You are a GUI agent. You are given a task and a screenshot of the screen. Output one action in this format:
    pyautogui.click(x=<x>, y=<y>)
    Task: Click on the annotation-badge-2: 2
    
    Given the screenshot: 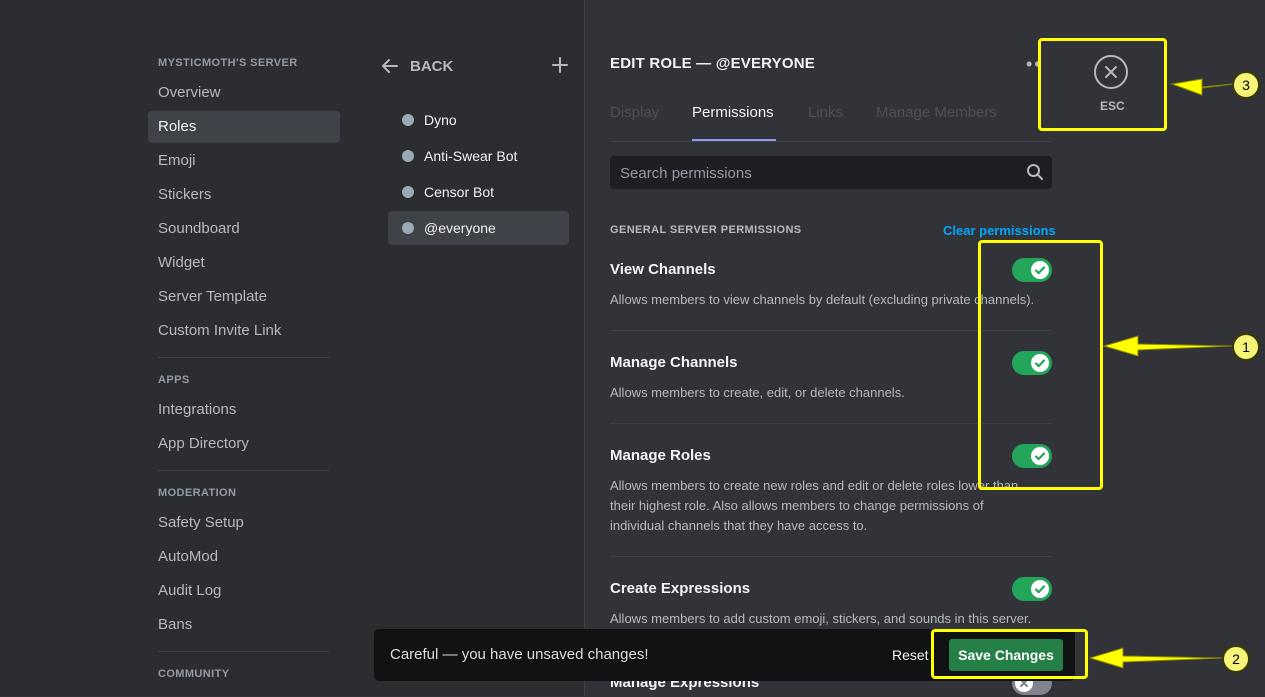 What is the action you would take?
    pyautogui.click(x=1236, y=659)
    